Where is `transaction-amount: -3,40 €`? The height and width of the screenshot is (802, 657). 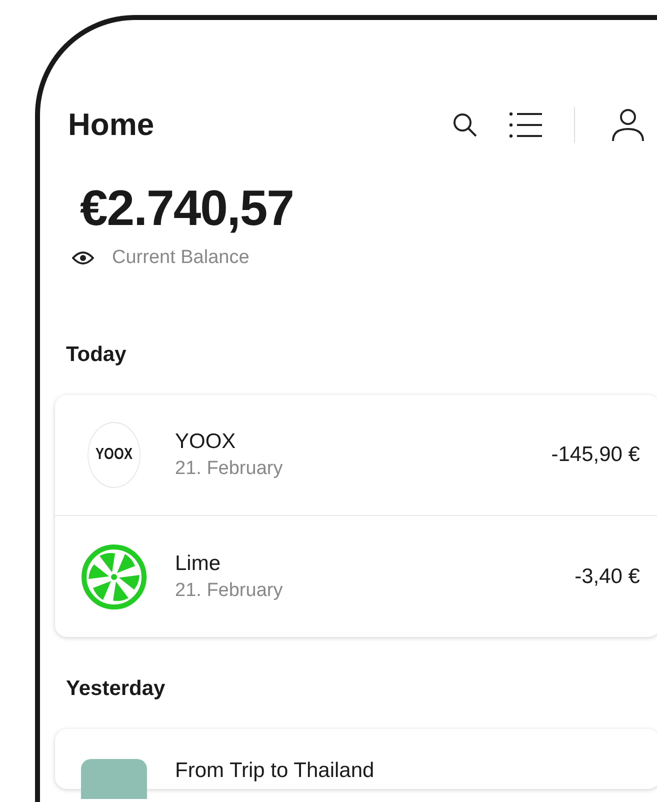 transaction-amount: -3,40 € is located at coordinates (607, 576).